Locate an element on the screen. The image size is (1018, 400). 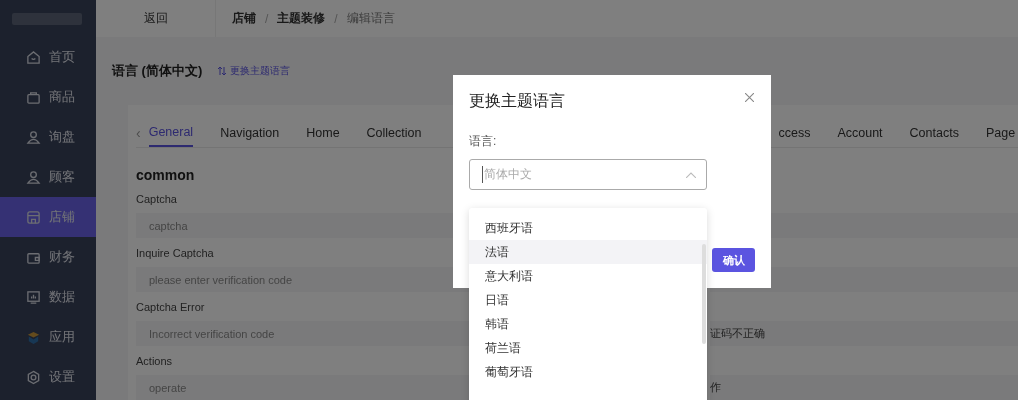
breadcrumb-item: 编辑语言 is located at coordinates (370, 18).